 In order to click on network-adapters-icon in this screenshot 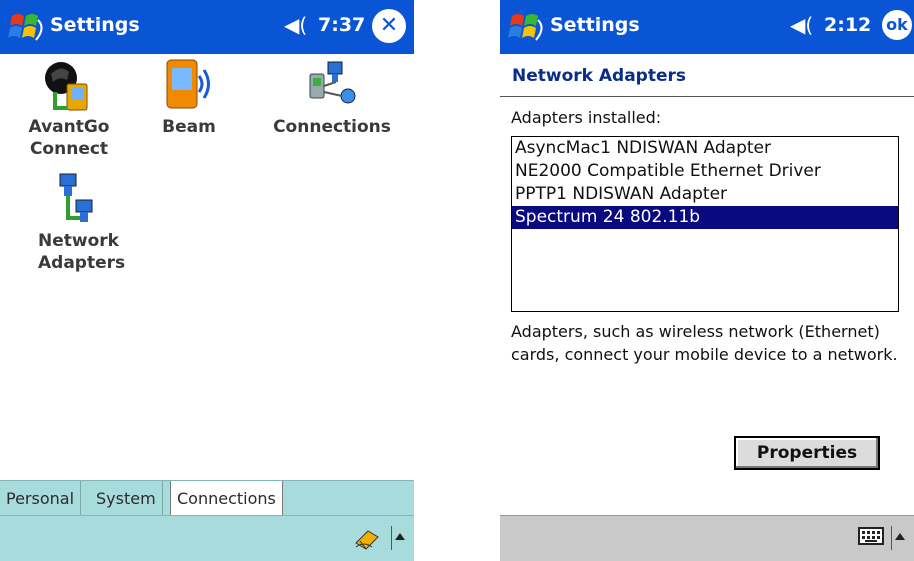, I will do `click(76, 197)`.